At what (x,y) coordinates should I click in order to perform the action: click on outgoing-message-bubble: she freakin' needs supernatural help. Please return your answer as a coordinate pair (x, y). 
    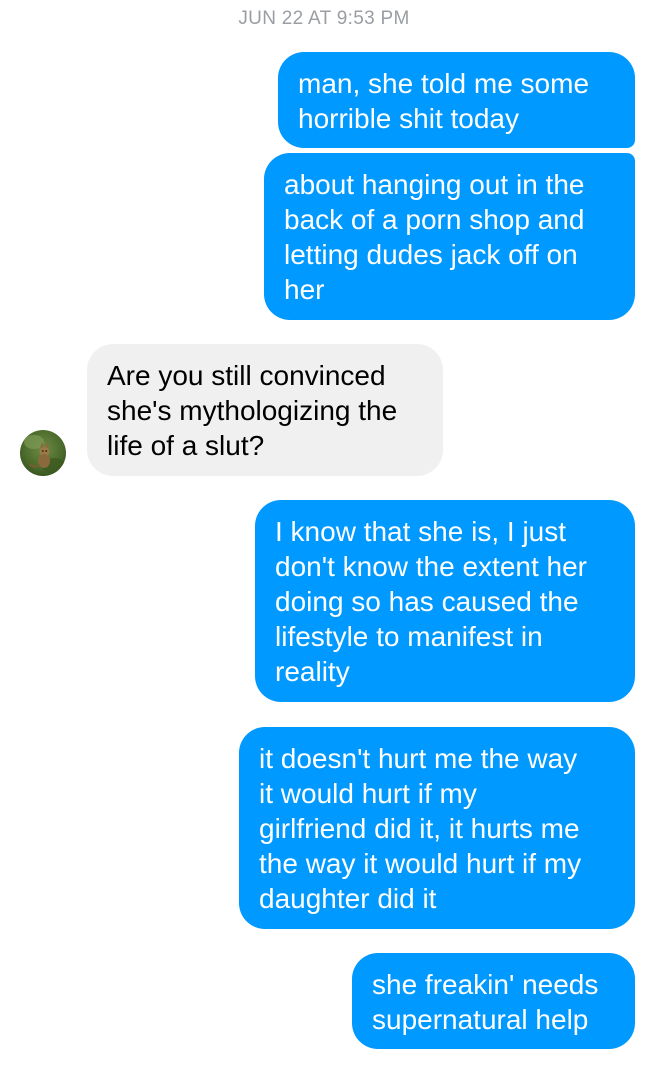
    Looking at the image, I should click on (493, 1001).